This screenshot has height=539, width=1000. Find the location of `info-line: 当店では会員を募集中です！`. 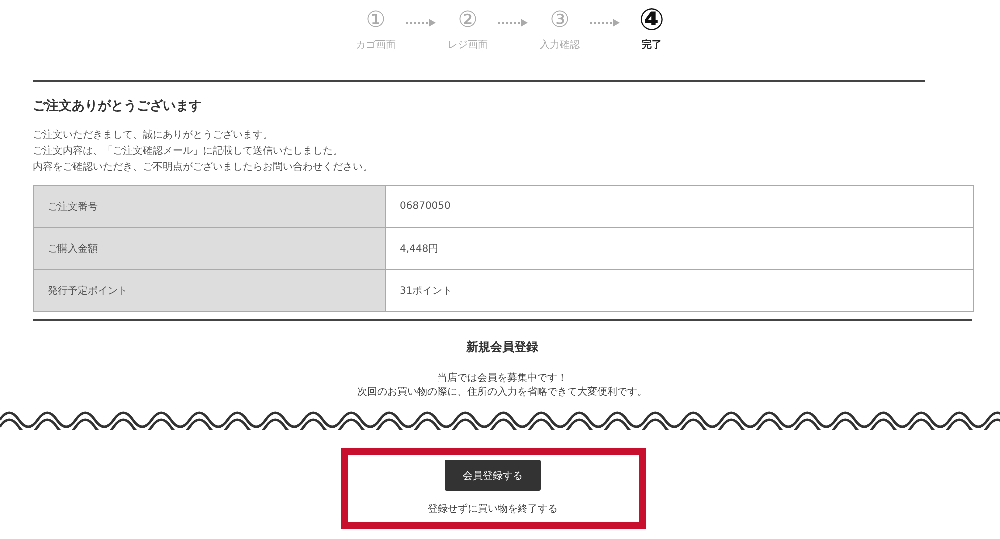

info-line: 当店では会員を募集中です！ is located at coordinates (503, 379).